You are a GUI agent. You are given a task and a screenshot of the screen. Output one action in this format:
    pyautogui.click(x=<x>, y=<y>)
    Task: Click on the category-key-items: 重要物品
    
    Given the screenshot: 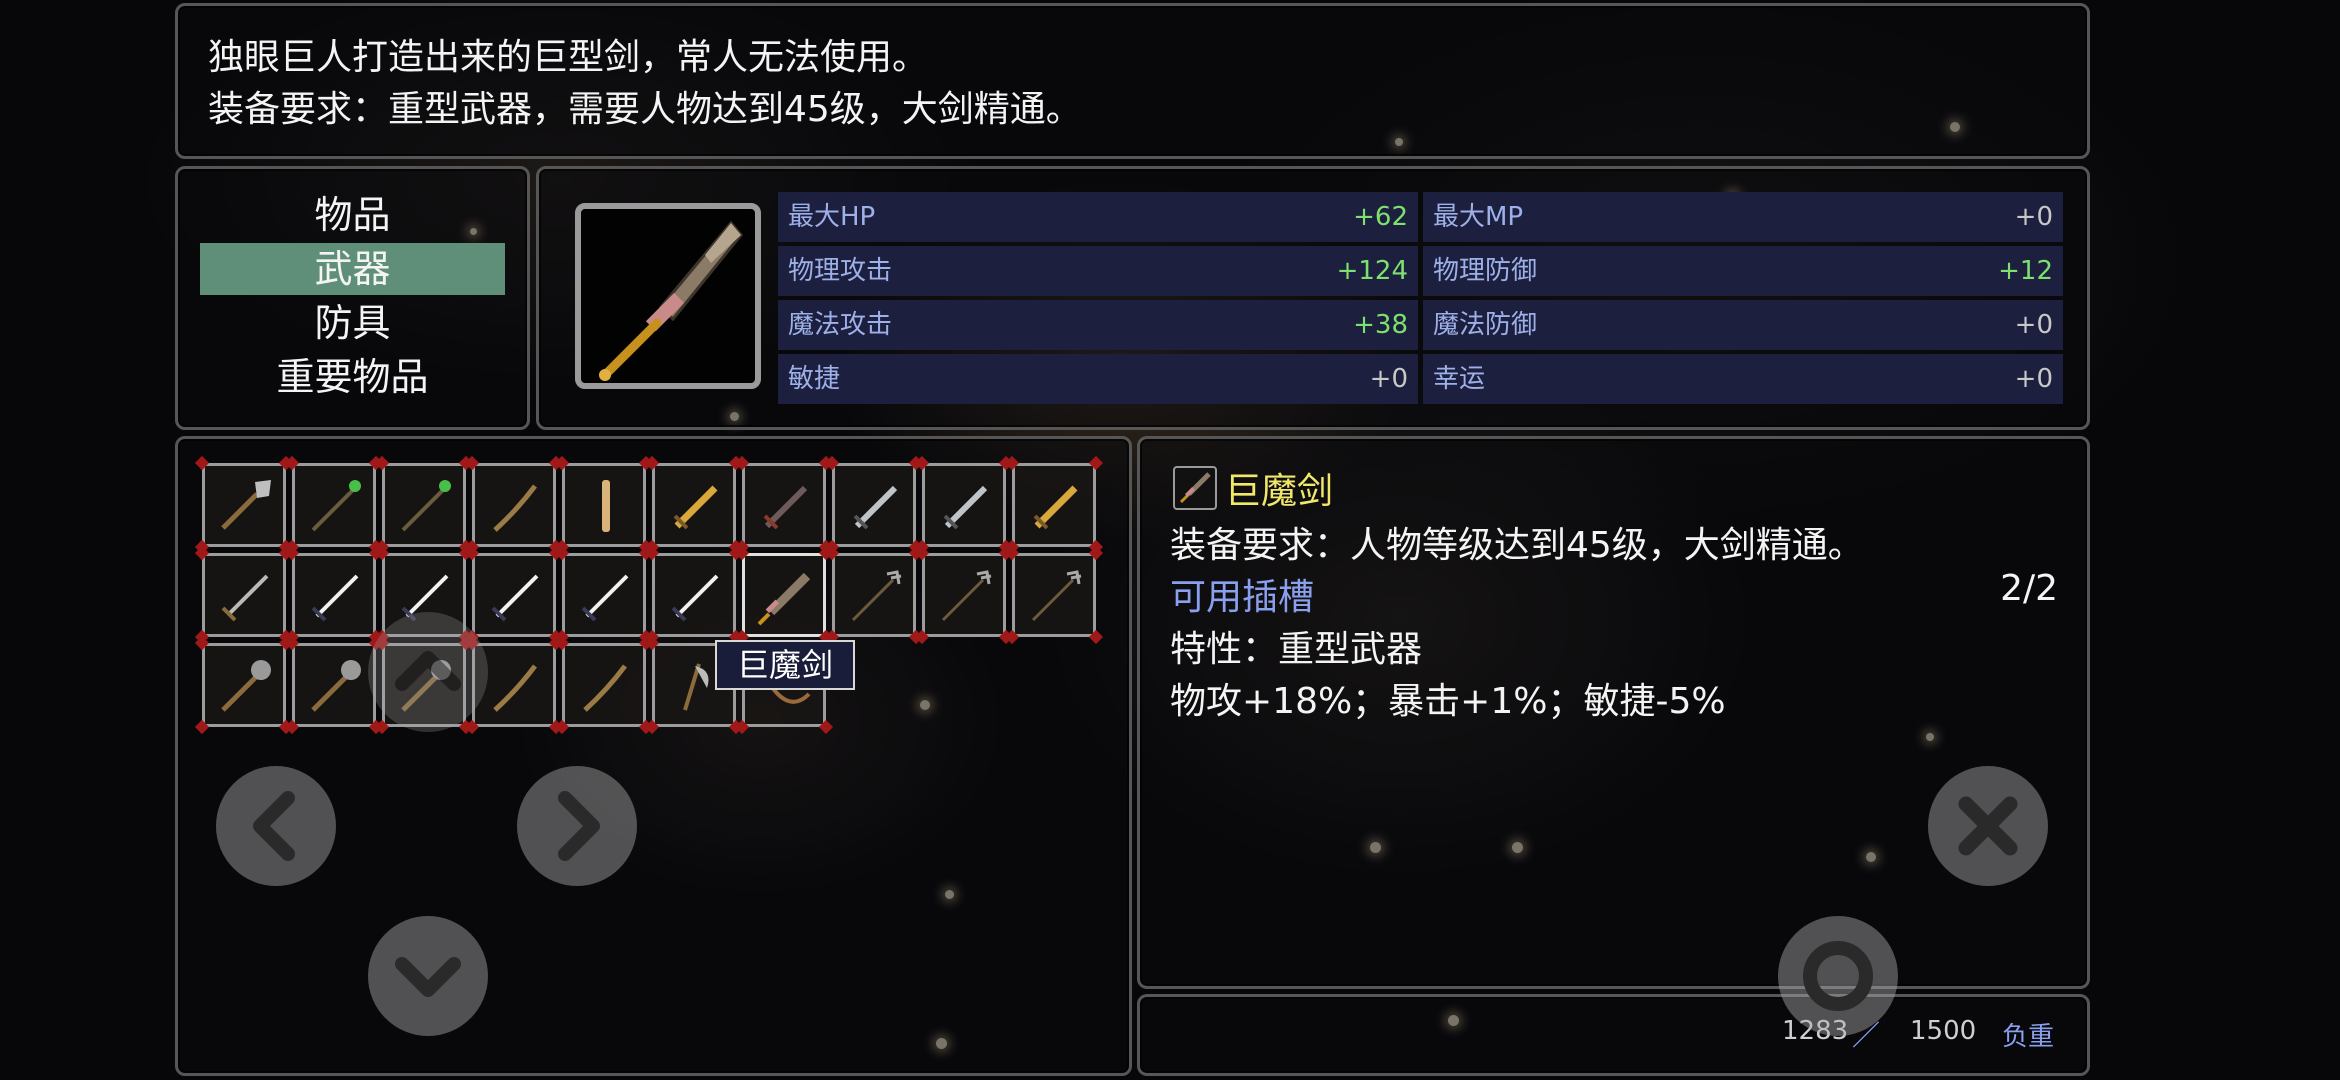 What is the action you would take?
    pyautogui.click(x=352, y=377)
    